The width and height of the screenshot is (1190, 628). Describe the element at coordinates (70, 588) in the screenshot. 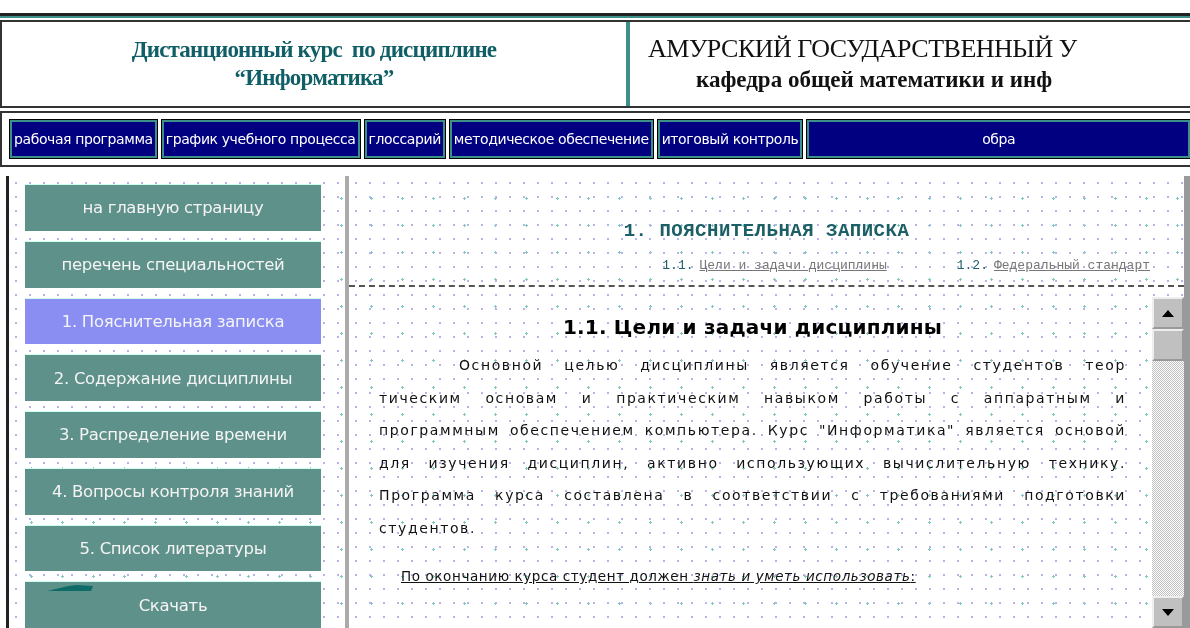

I see `blob-icon` at that location.